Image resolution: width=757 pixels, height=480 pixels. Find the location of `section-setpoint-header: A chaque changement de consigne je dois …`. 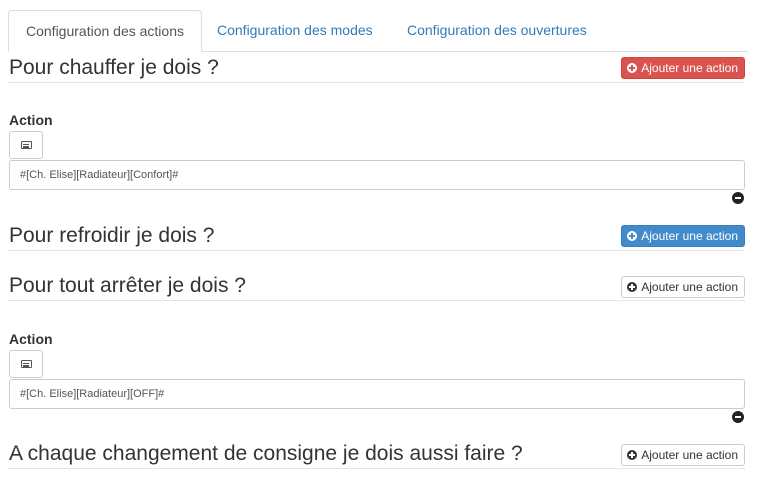

section-setpoint-header: A chaque changement de consigne je dois … is located at coordinates (376, 453).